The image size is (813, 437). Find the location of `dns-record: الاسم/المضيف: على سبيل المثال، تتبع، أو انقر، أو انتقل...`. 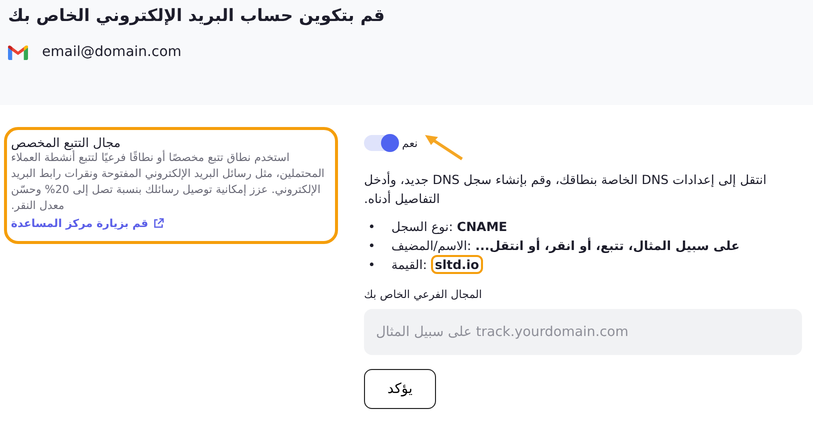

dns-record: الاسم/المضيف: على سبيل المثال، تتبع، أو انقر، أو انتقل... is located at coordinates (565, 246).